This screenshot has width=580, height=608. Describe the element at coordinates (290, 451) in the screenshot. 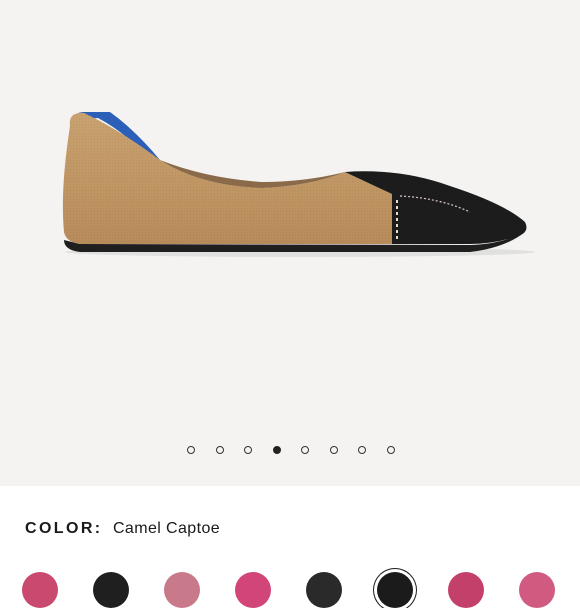

I see `carousel-dots` at that location.